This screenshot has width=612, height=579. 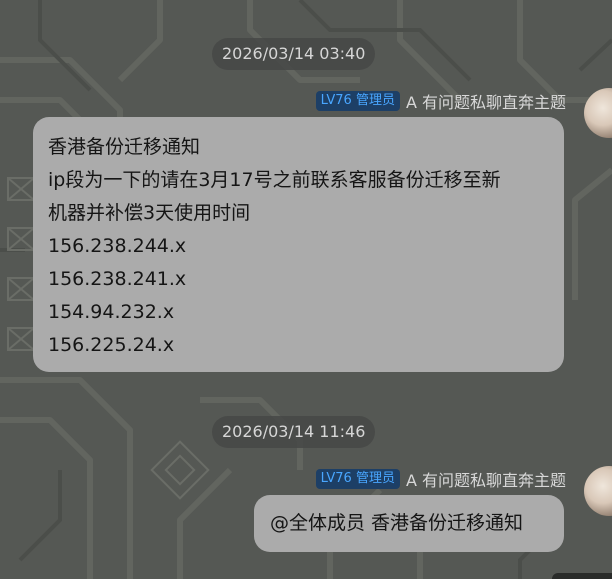 I want to click on message-line: 156.238.241.x, so click(x=117, y=279).